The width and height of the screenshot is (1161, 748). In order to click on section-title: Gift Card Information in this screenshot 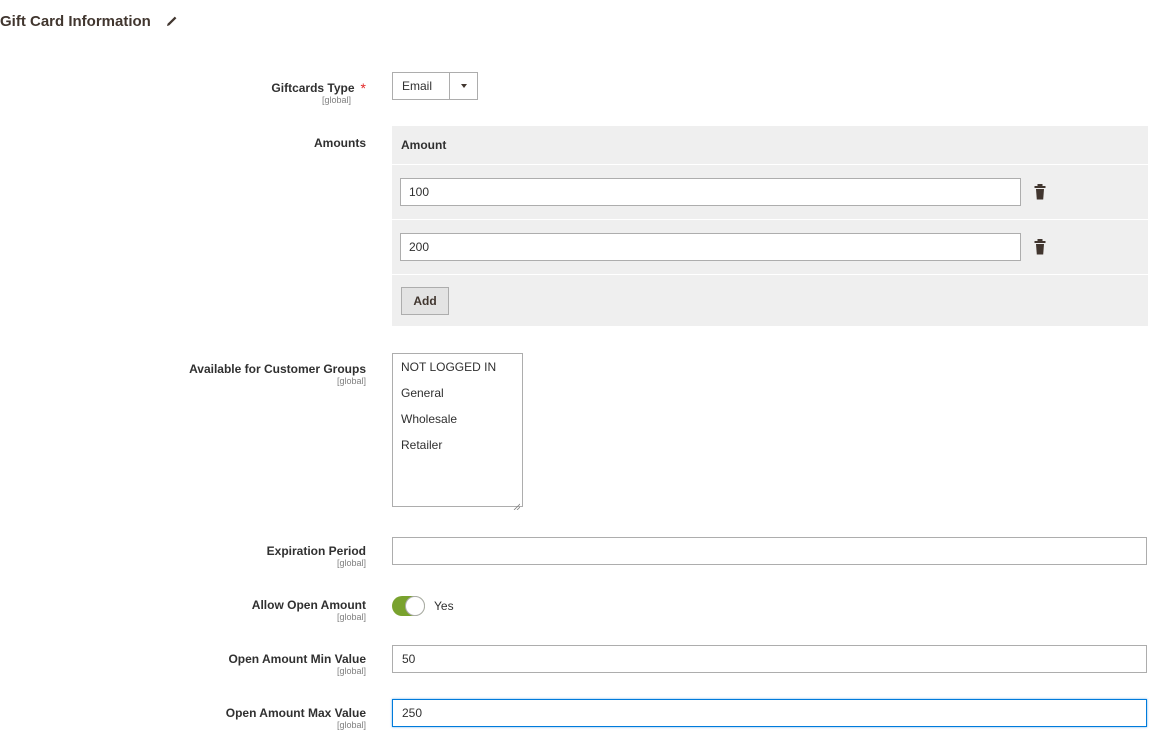, I will do `click(89, 21)`.